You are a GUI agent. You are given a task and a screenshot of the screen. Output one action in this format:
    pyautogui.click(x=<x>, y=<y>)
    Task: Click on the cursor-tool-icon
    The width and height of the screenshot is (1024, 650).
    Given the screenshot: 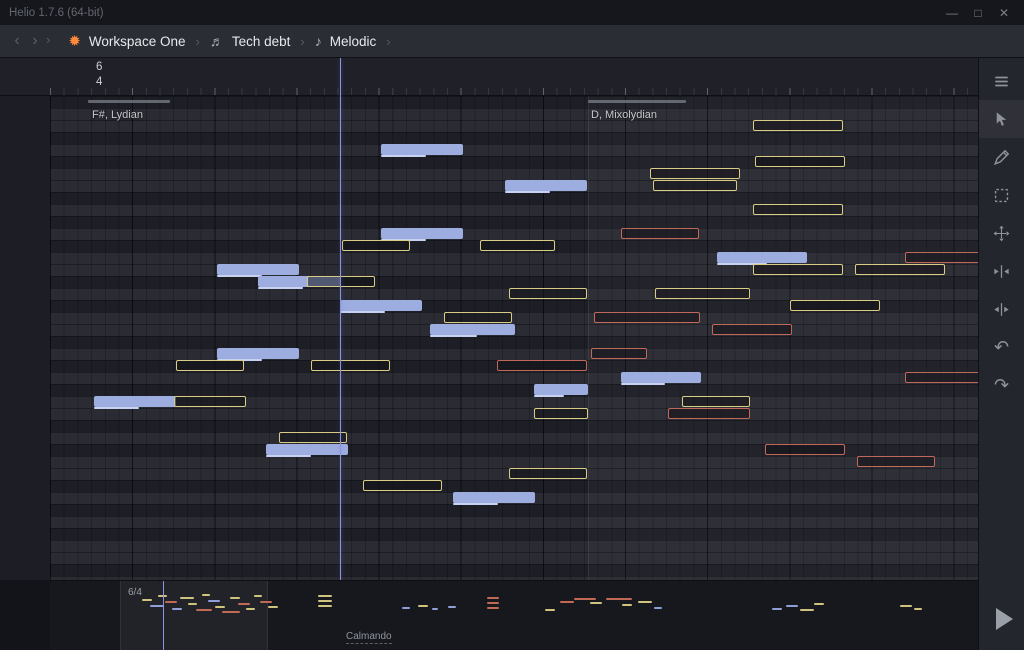 What is the action you would take?
    pyautogui.click(x=1001, y=119)
    